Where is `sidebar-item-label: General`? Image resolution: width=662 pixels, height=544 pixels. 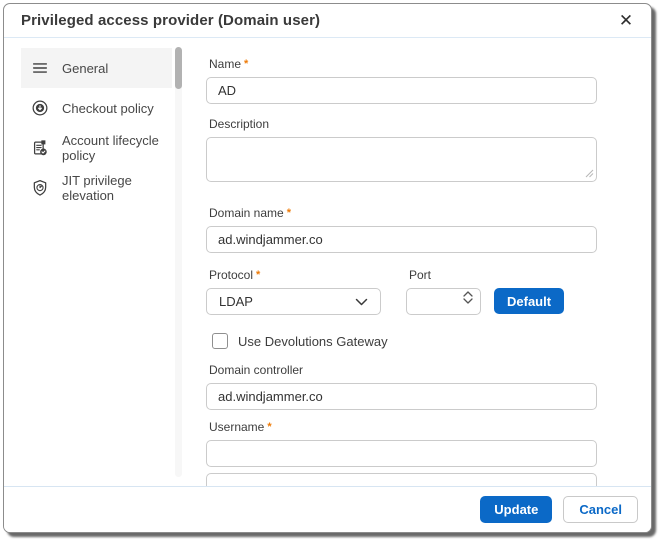
sidebar-item-label: General is located at coordinates (85, 68).